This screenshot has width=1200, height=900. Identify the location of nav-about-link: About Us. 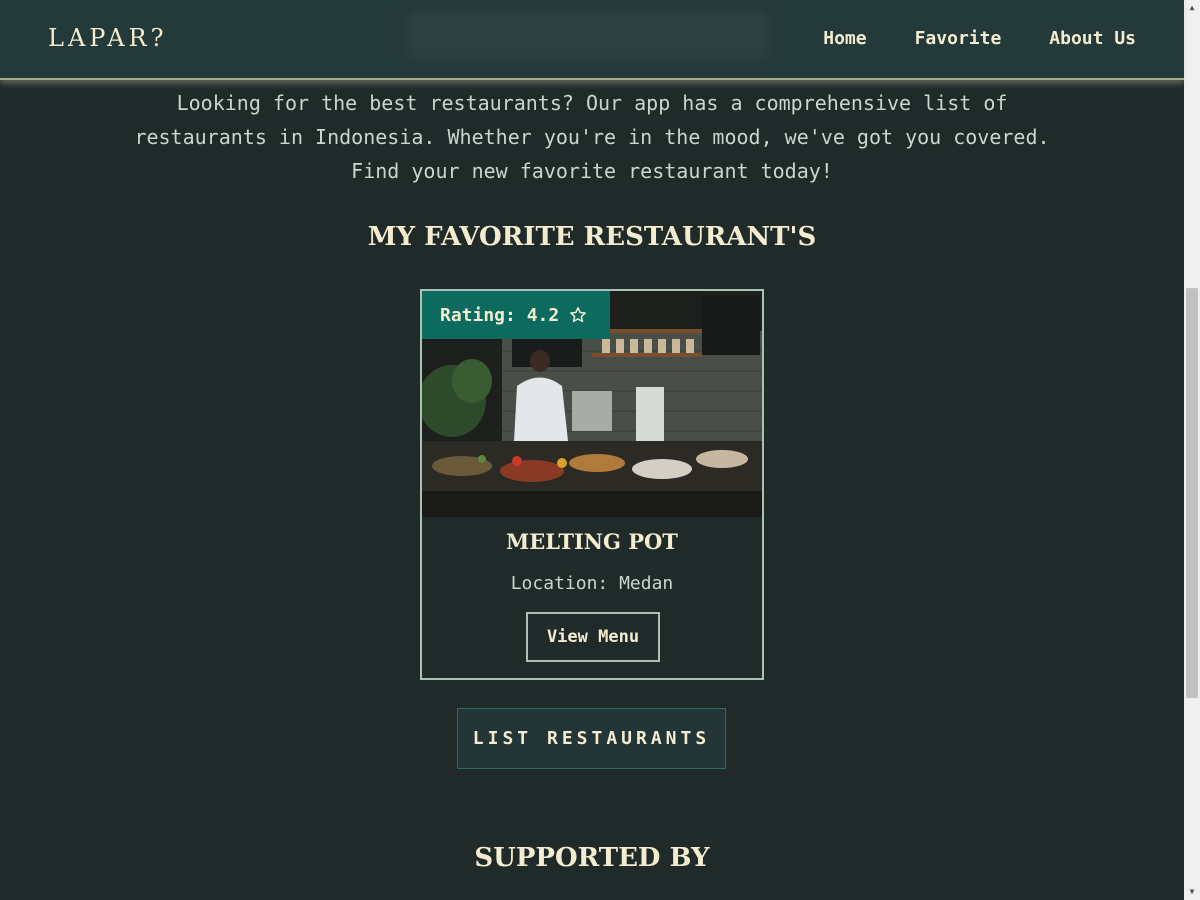
(1092, 38).